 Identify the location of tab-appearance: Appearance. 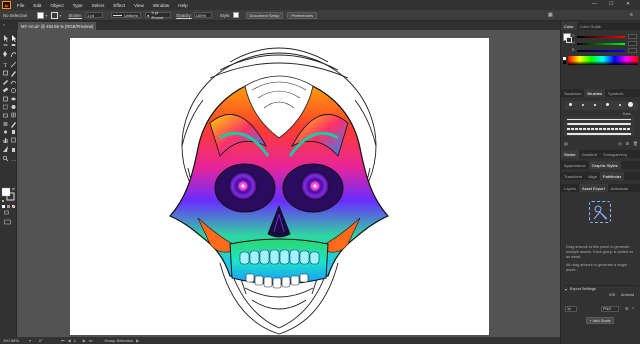
(575, 165).